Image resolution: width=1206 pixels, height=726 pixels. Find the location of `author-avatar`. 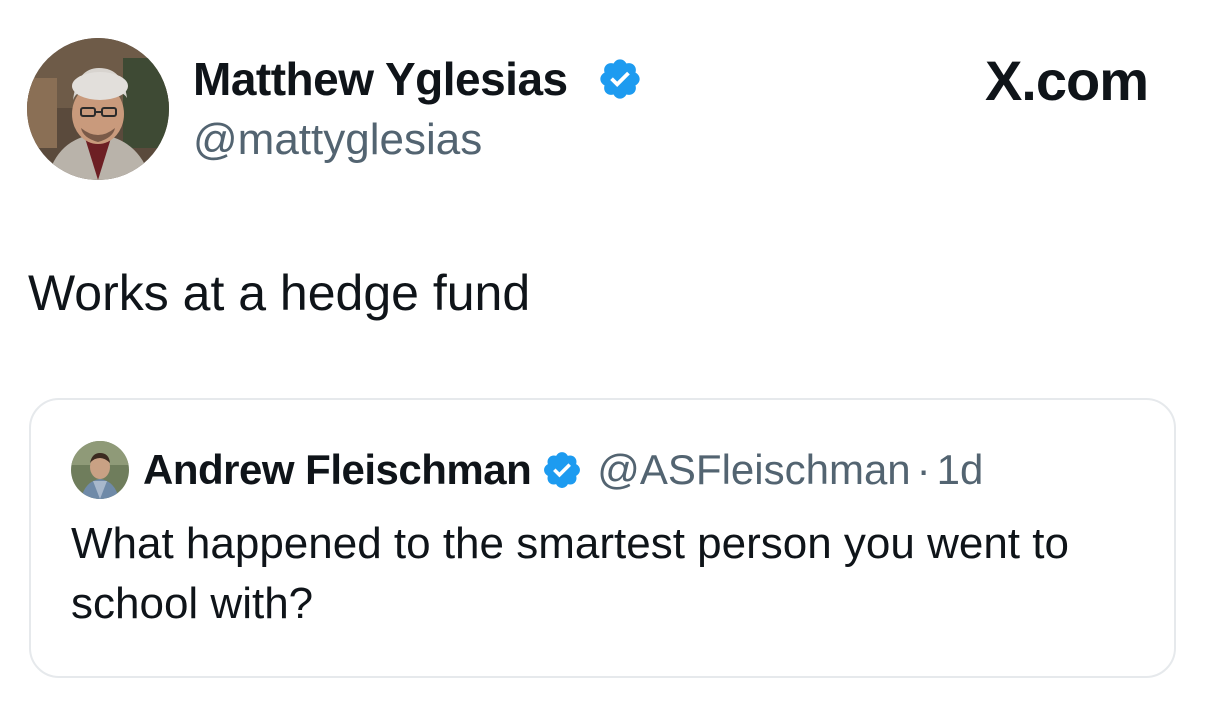

author-avatar is located at coordinates (98, 109).